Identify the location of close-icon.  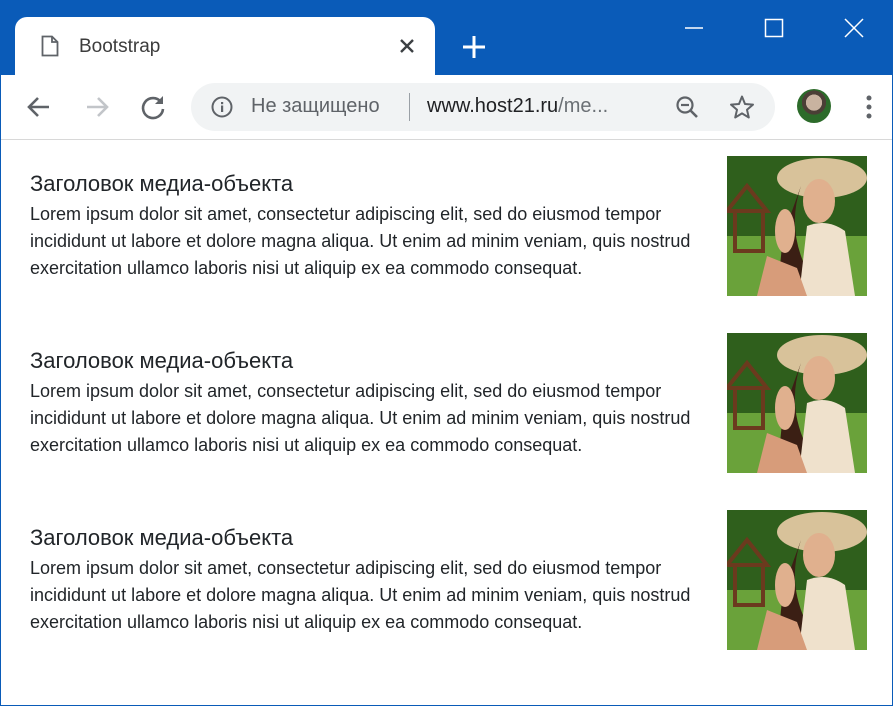
(407, 46).